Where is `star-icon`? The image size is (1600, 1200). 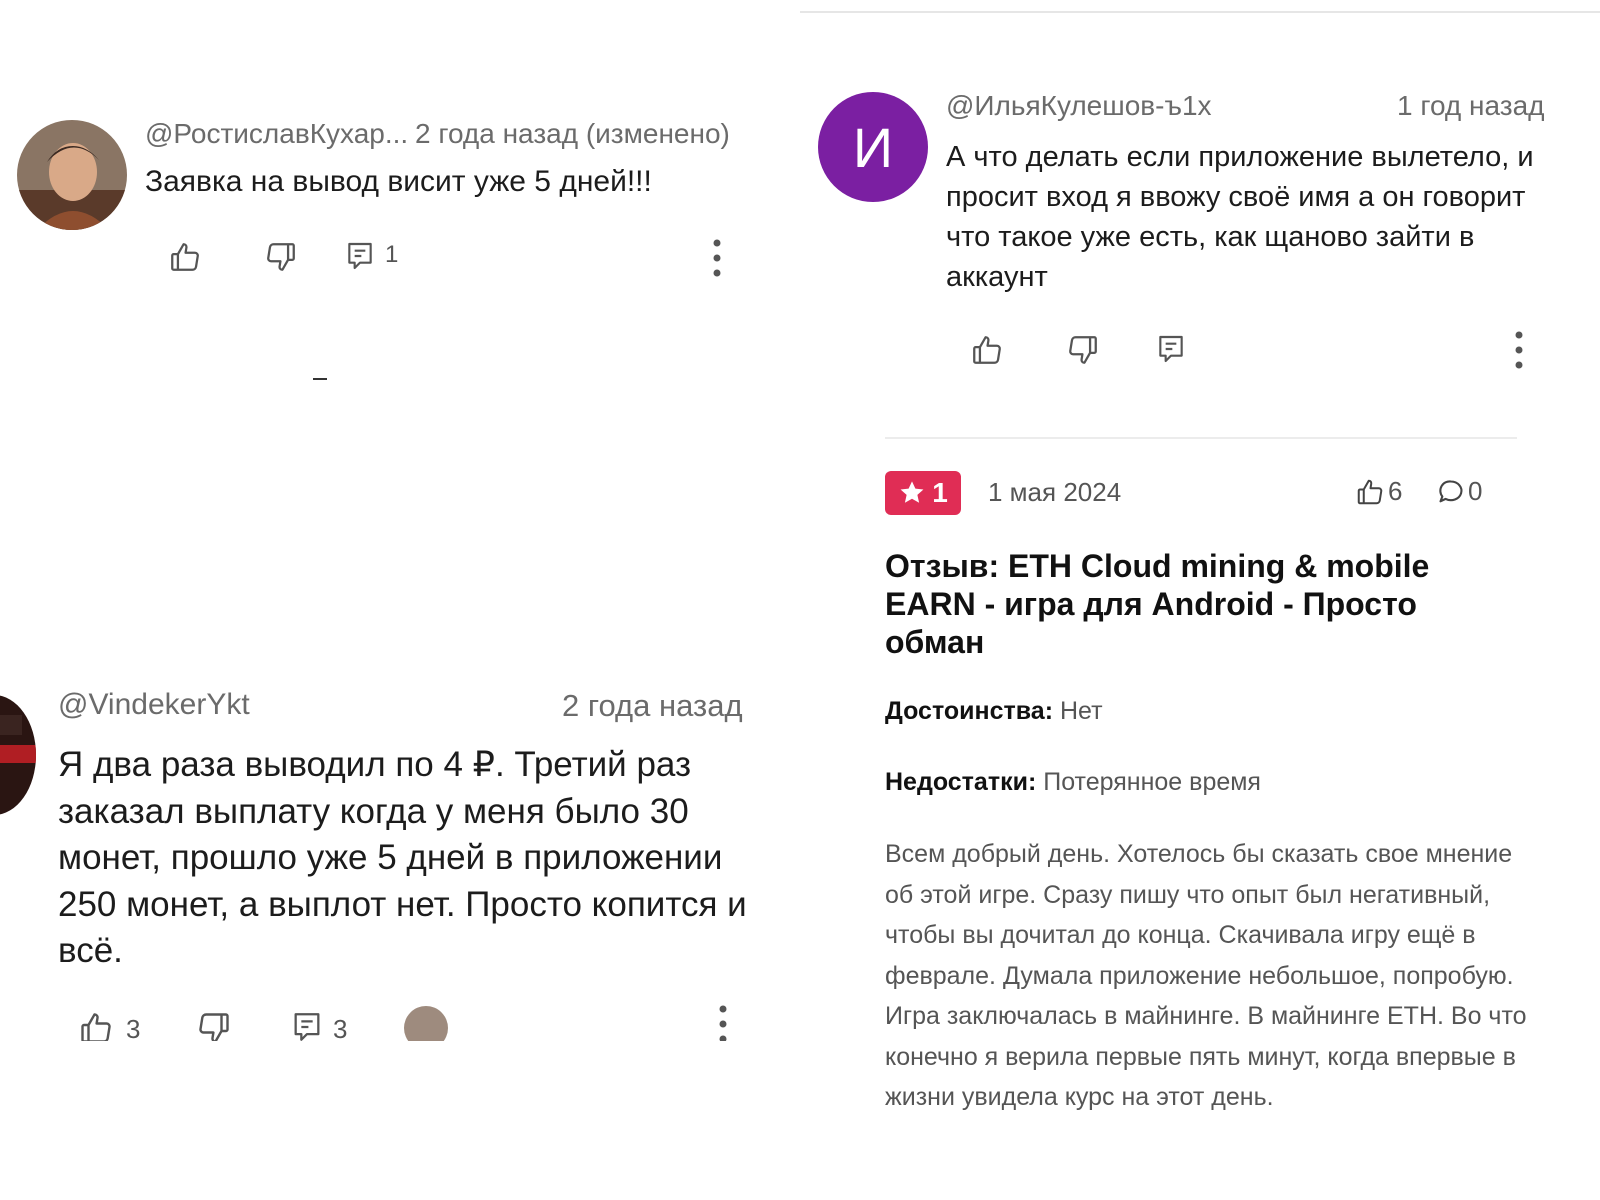
star-icon is located at coordinates (912, 493).